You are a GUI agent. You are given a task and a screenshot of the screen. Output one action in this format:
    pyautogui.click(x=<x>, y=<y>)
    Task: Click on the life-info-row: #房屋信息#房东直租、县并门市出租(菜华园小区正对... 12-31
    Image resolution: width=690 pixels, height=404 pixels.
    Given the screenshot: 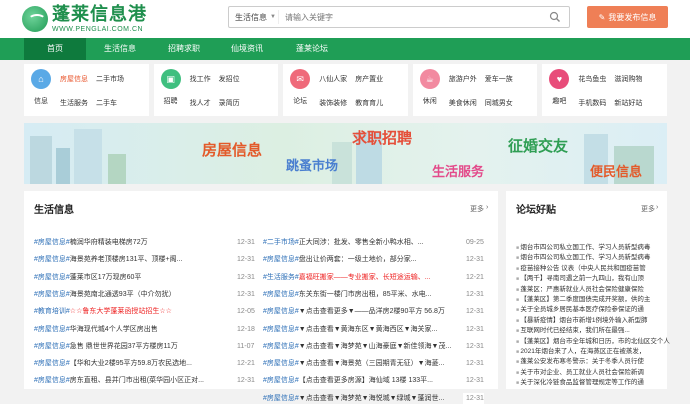 What is the action you would take?
    pyautogui.click(x=145, y=381)
    